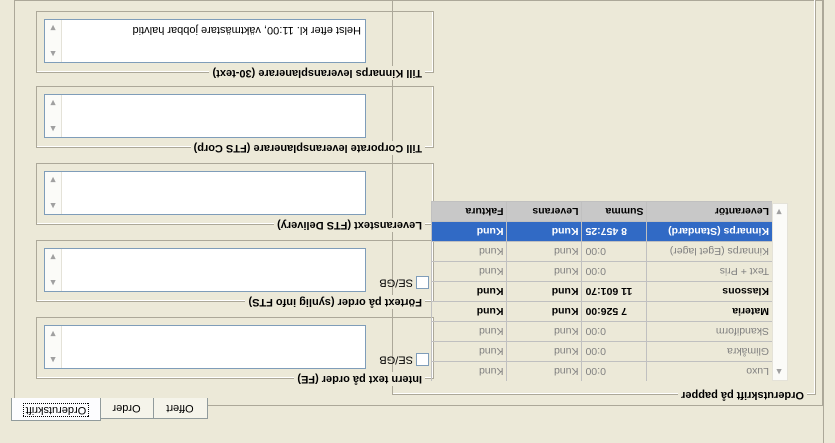 Image resolution: width=835 pixels, height=443 pixels. What do you see at coordinates (544, 211) in the screenshot?
I see `grid-column-header: Leverans` at bounding box center [544, 211].